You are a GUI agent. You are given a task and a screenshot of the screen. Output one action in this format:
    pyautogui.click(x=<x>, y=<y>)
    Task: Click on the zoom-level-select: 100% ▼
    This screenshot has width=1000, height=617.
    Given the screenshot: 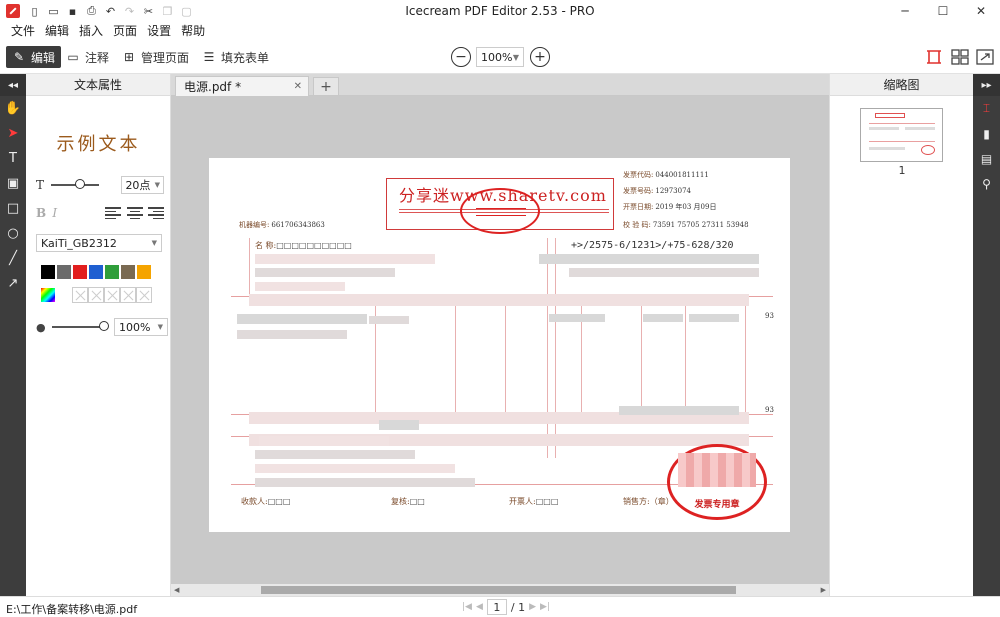 What is the action you would take?
    pyautogui.click(x=500, y=57)
    